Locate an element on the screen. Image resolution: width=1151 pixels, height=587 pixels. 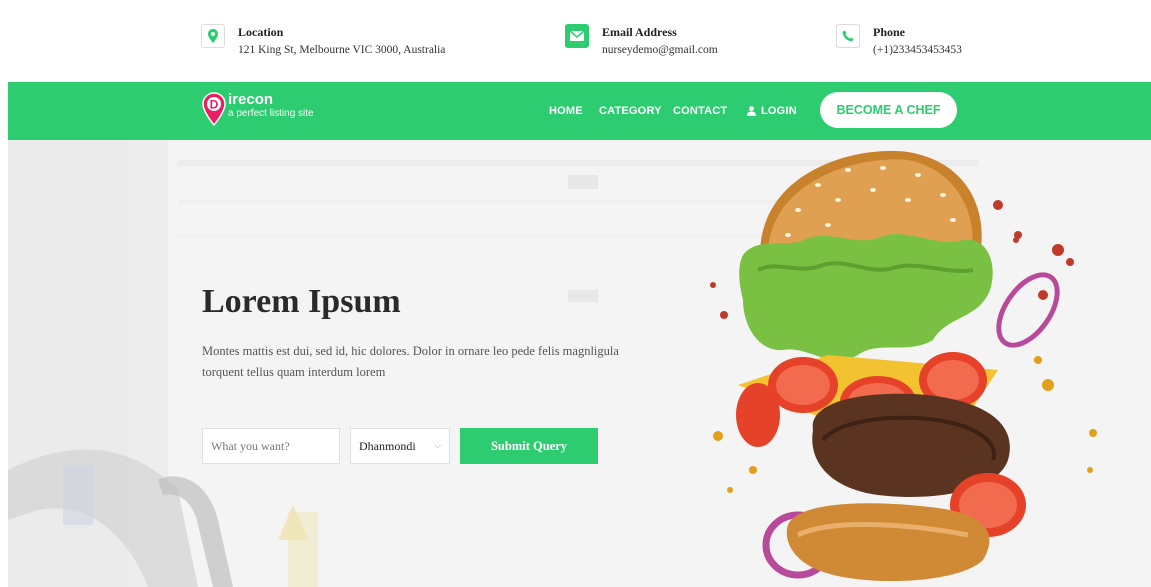
logo-pin-icon: D is located at coordinates (214, 109).